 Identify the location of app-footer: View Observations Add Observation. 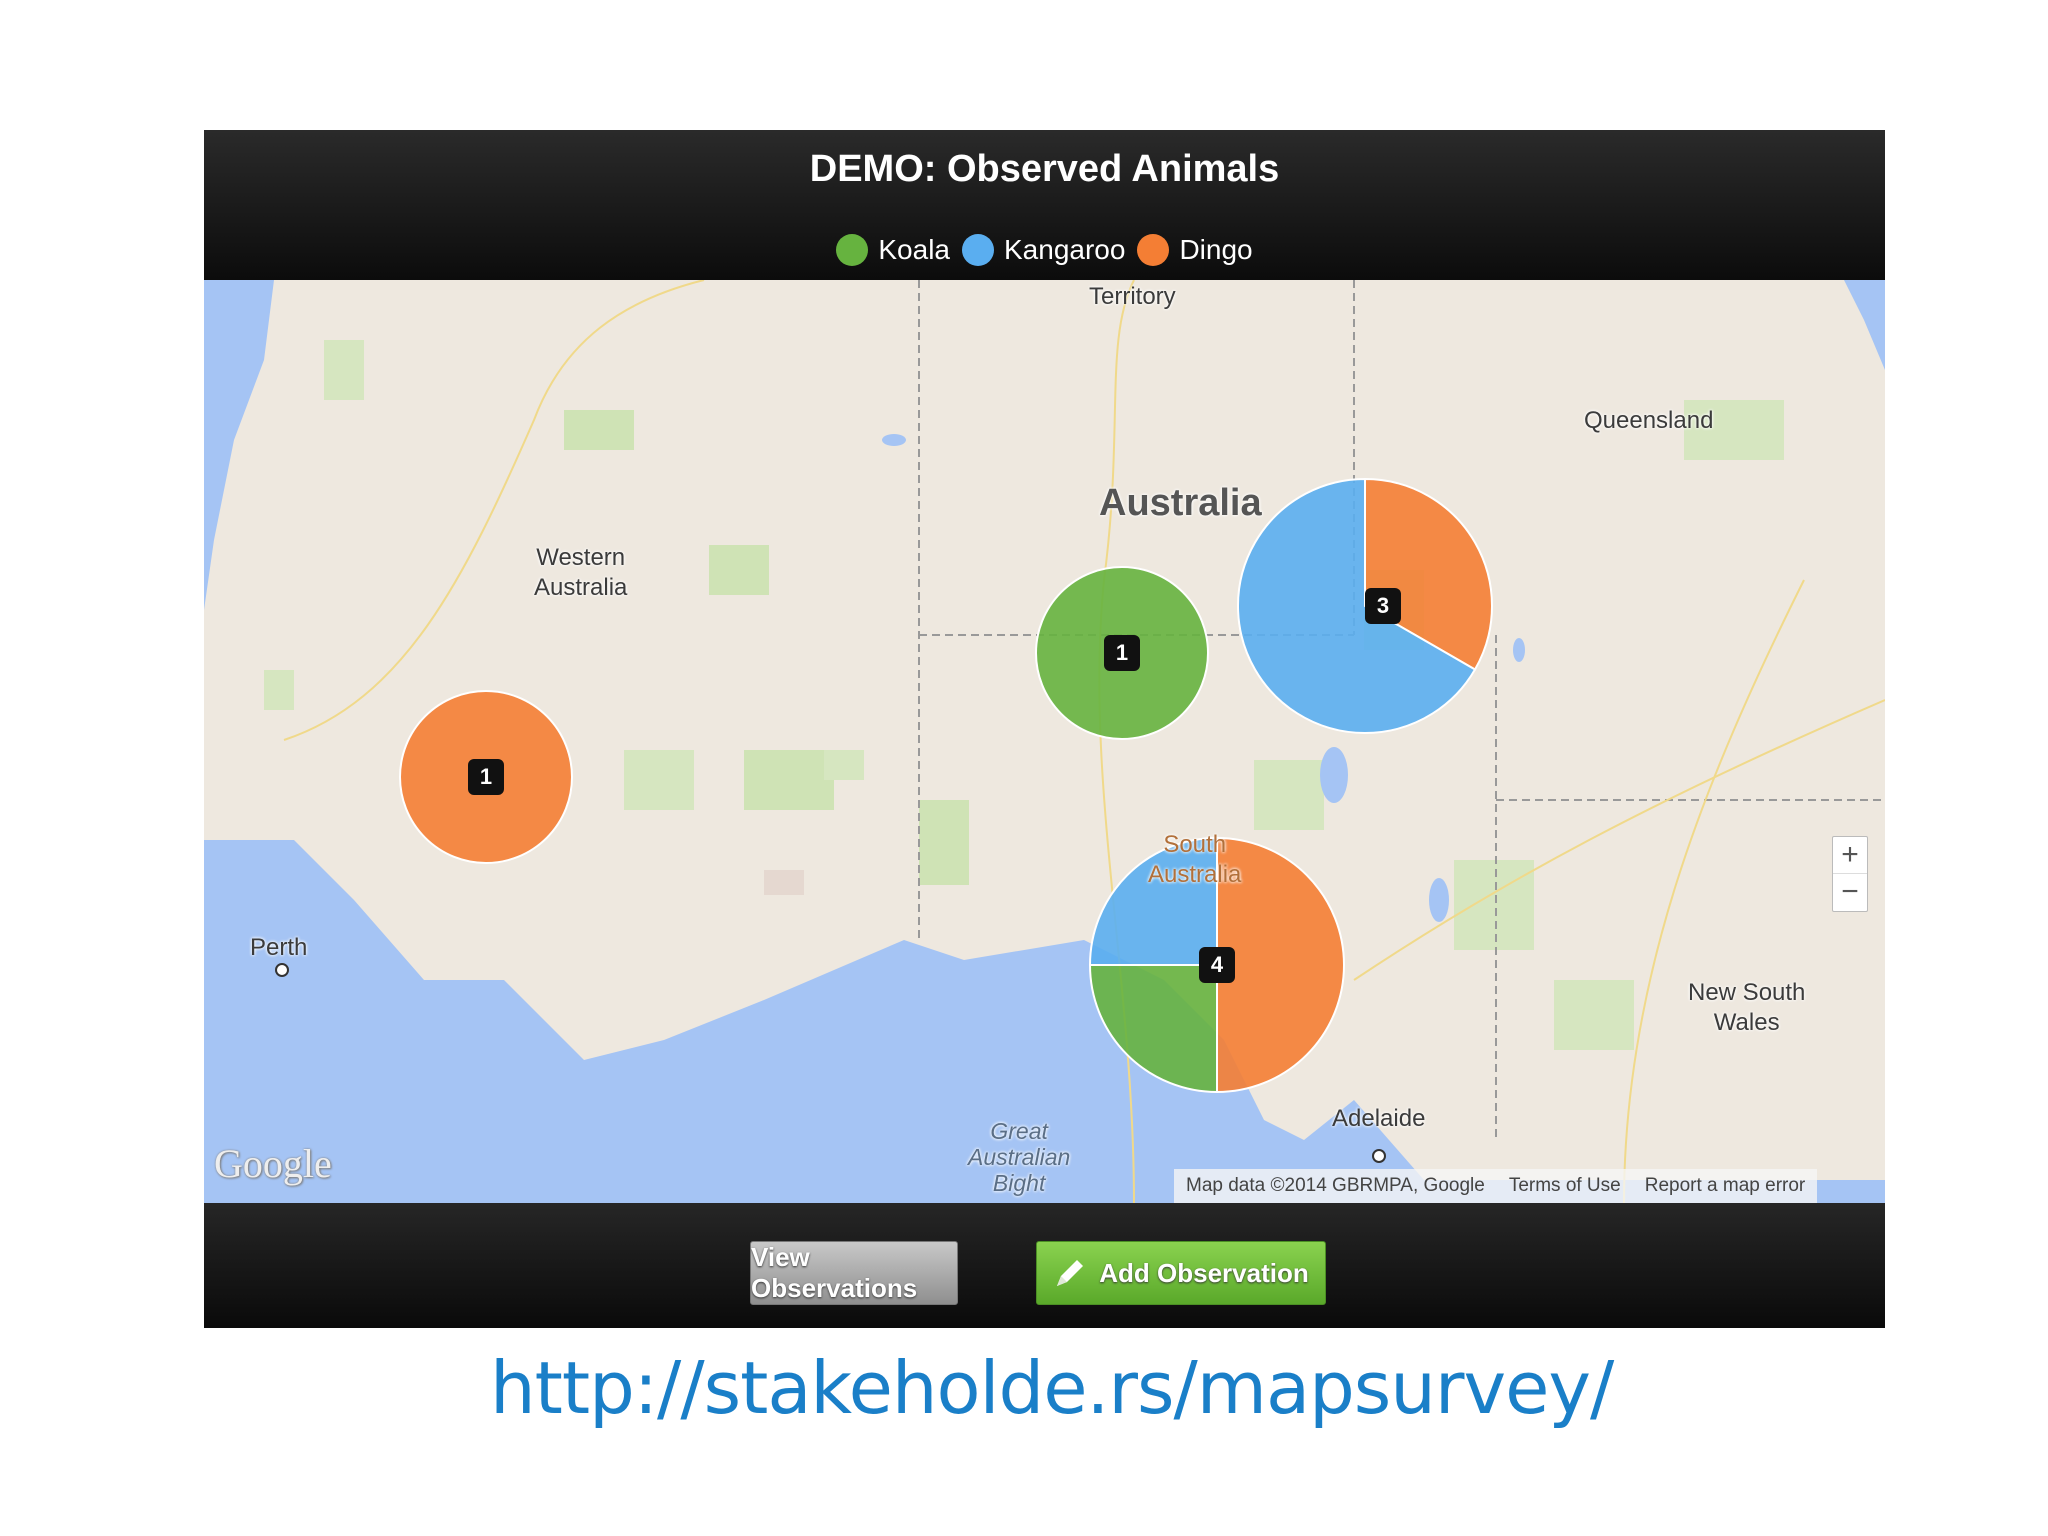
(1044, 1265).